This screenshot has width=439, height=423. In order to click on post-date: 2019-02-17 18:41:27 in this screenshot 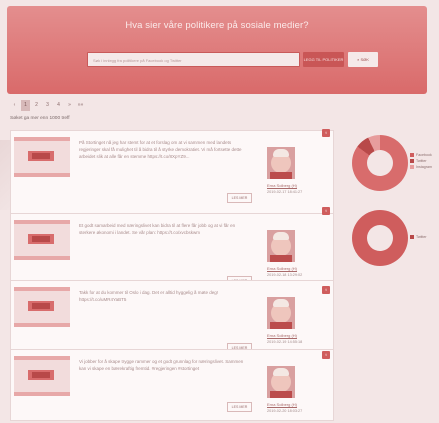, I will do `click(285, 192)`.